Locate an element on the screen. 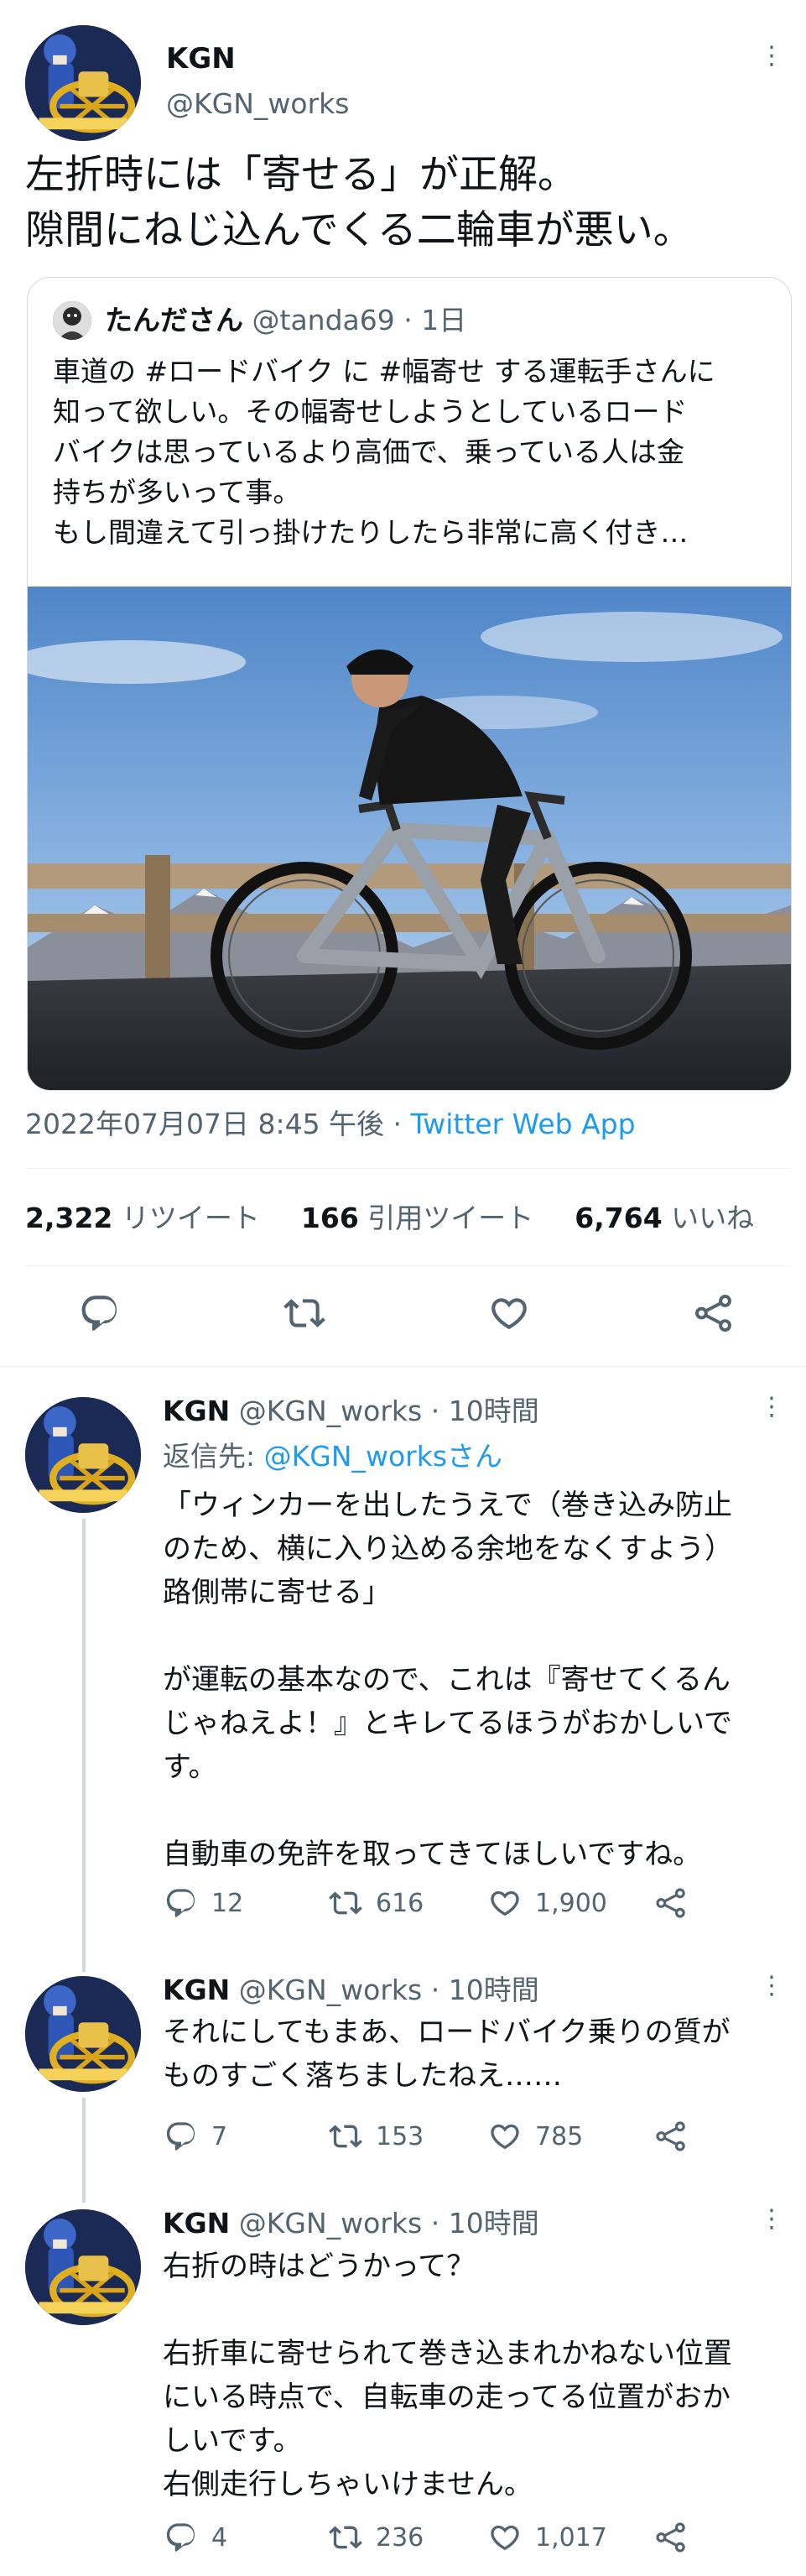 This screenshot has height=2576, width=806. reply-count: 7 is located at coordinates (219, 2136).